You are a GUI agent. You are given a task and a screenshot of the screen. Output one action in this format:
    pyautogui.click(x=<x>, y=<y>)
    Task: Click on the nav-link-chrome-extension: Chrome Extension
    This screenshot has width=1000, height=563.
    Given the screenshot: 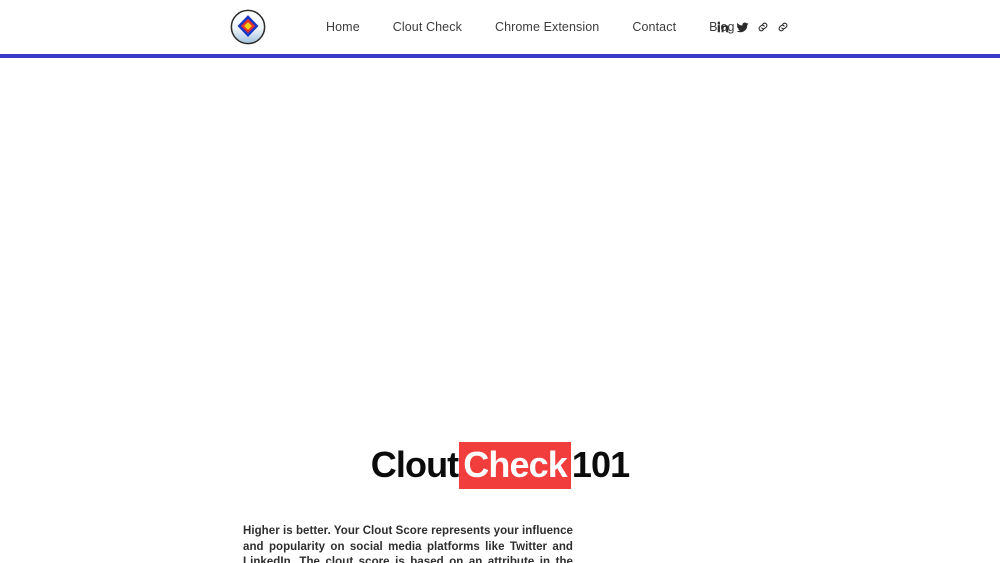 What is the action you would take?
    pyautogui.click(x=547, y=27)
    